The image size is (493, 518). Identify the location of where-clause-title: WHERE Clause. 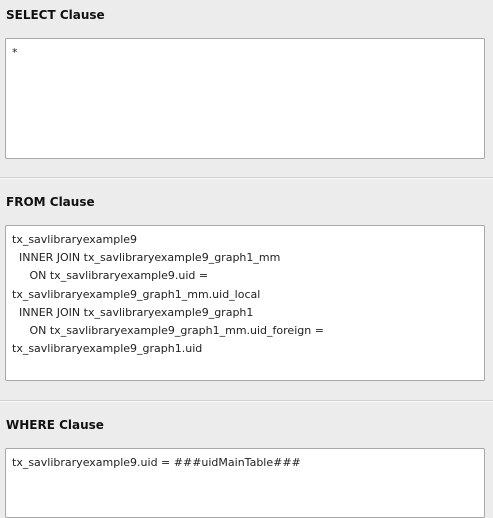
(55, 425).